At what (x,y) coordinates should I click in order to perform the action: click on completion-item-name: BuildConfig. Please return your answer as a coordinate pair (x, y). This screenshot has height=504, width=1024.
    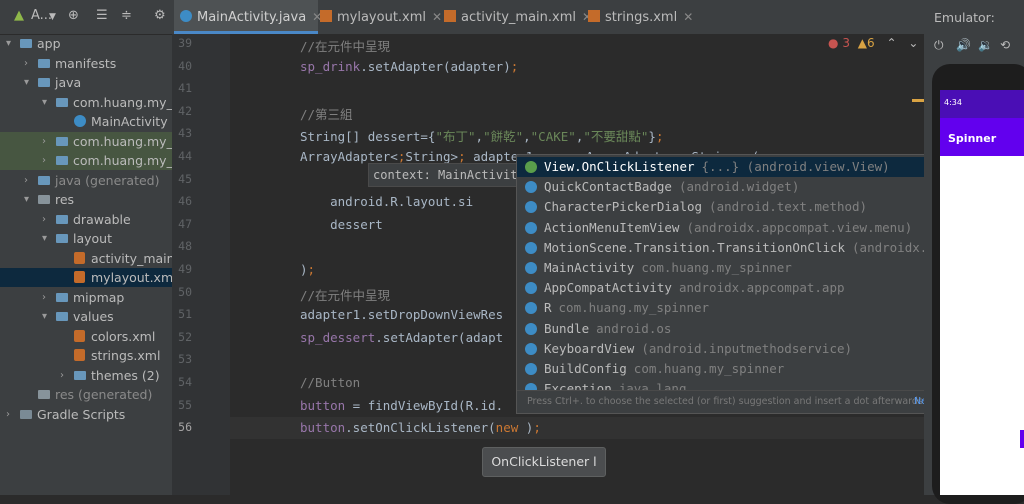
    Looking at the image, I should click on (585, 368).